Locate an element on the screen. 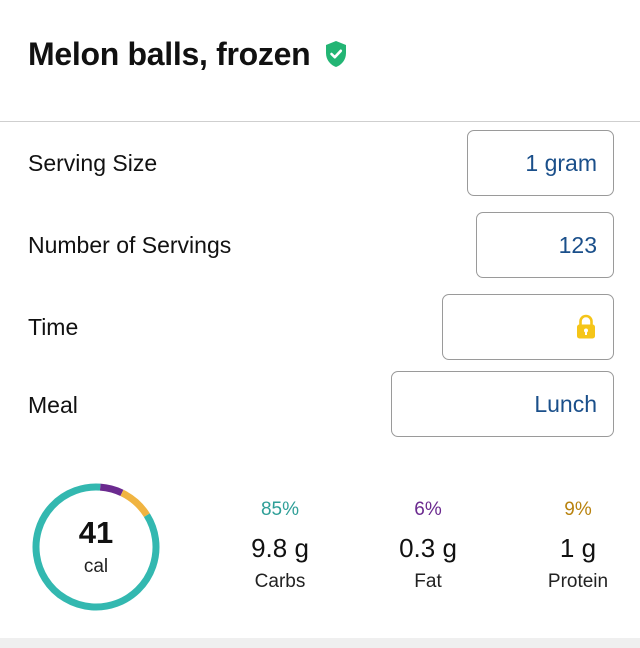  meal-value: Lunch is located at coordinates (565, 403).